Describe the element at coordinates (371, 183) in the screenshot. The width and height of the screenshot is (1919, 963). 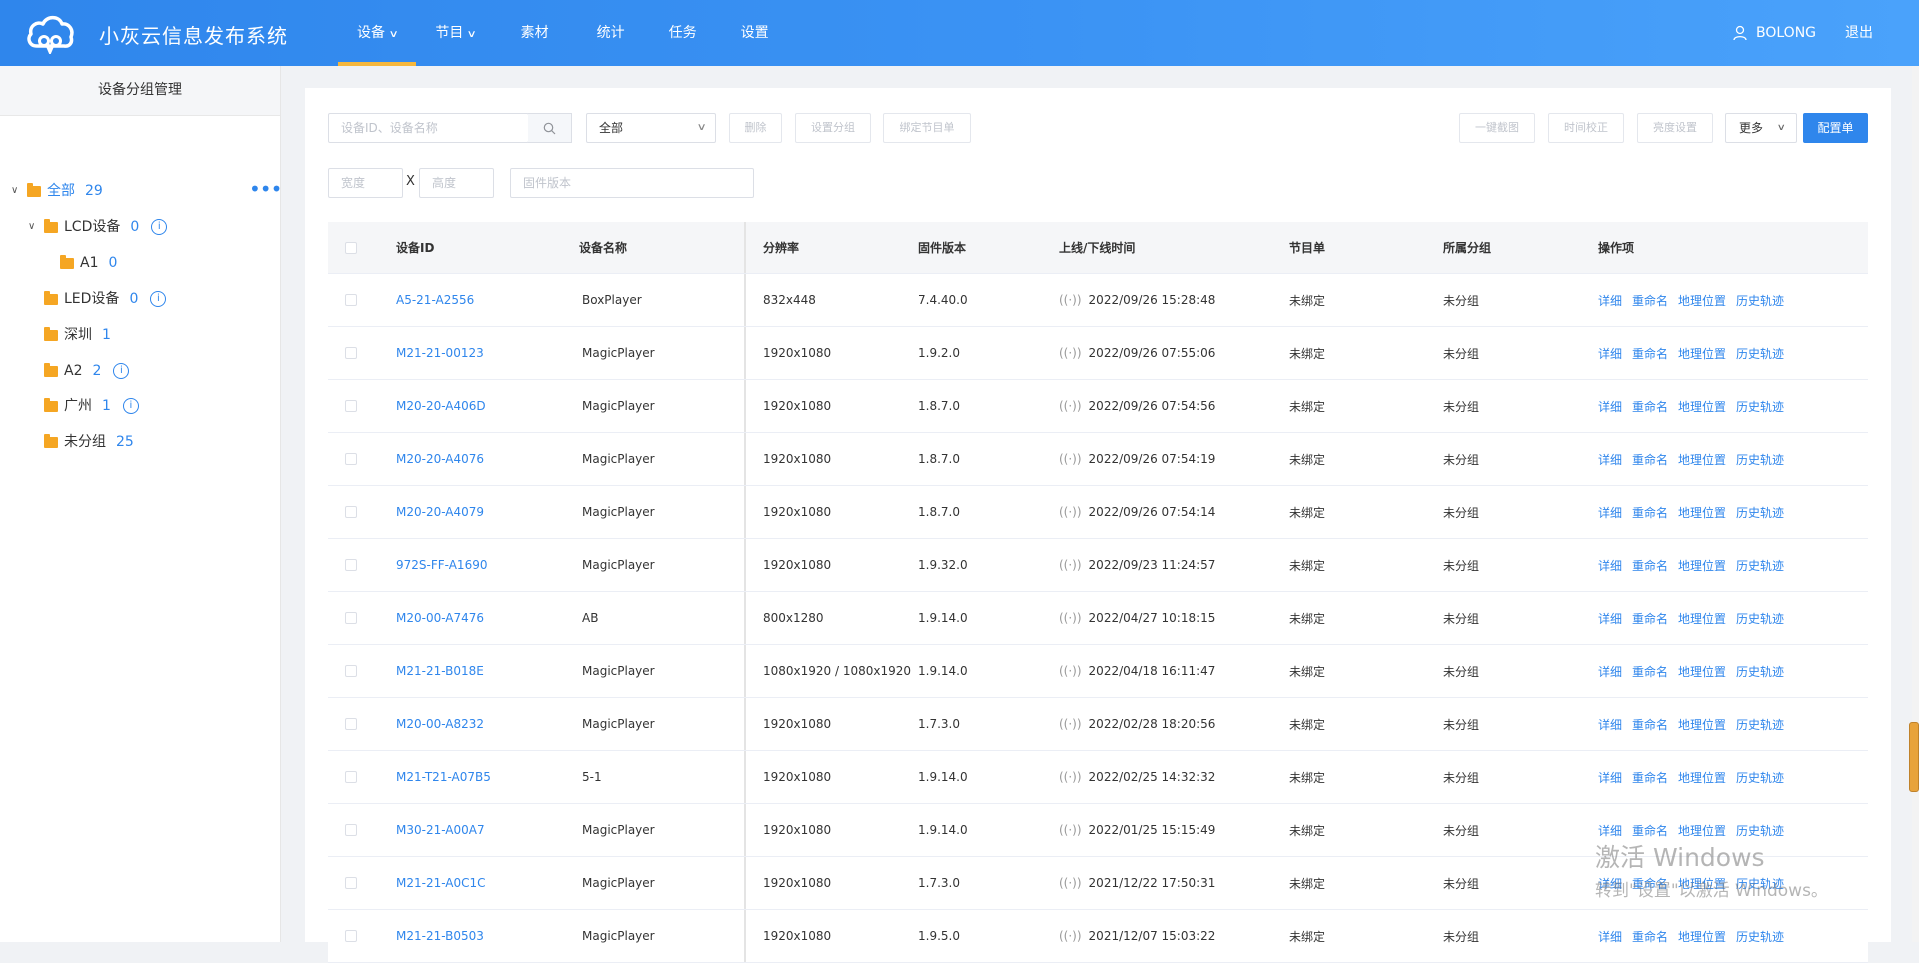
I see `width-input` at that location.